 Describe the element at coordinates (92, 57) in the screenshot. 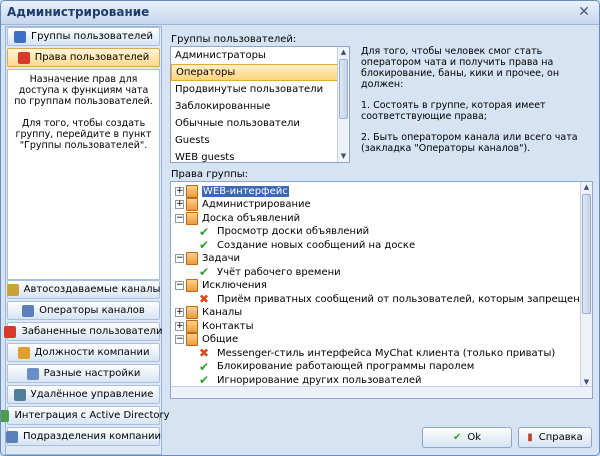

I see `nav-label: Права пользователей` at that location.